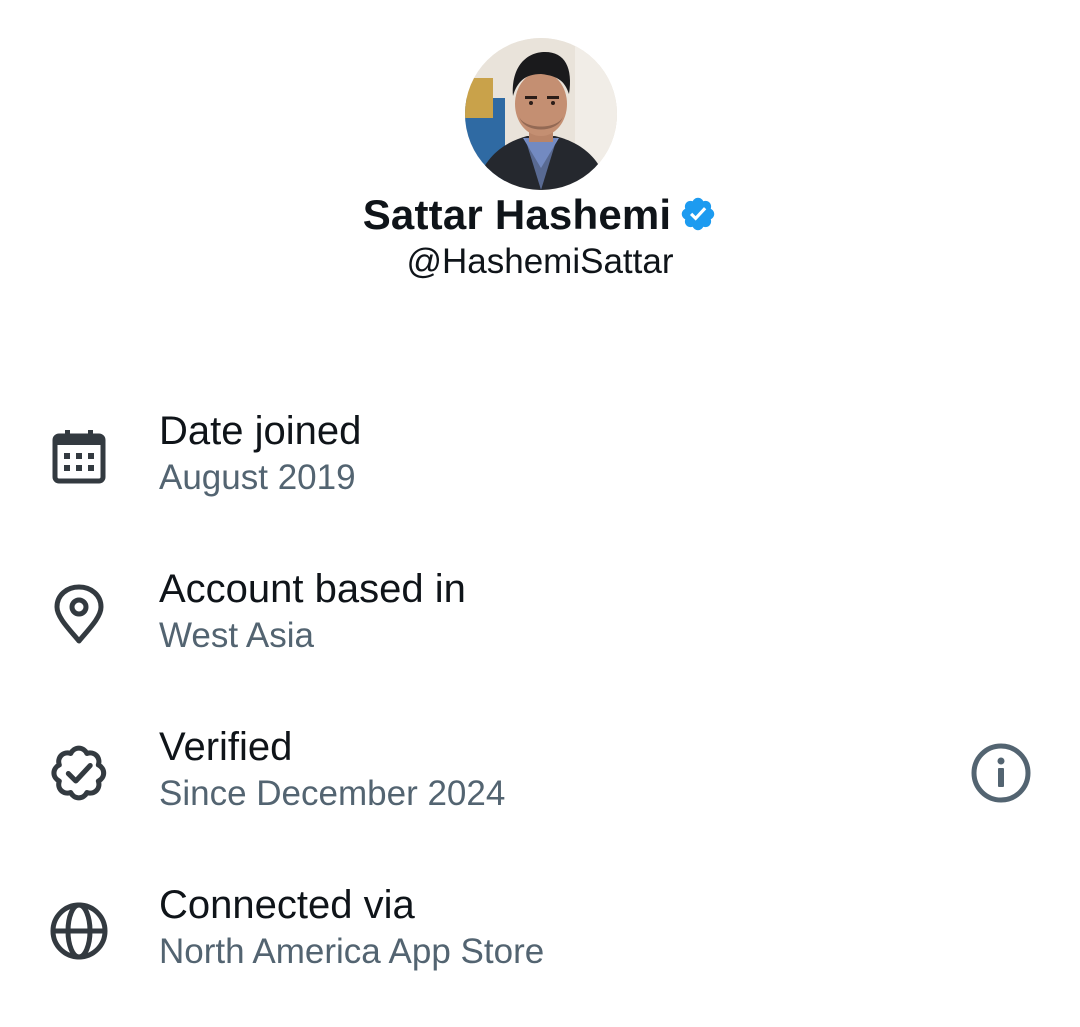 This screenshot has width=1080, height=1027. I want to click on row-title: Account based in, so click(312, 589).